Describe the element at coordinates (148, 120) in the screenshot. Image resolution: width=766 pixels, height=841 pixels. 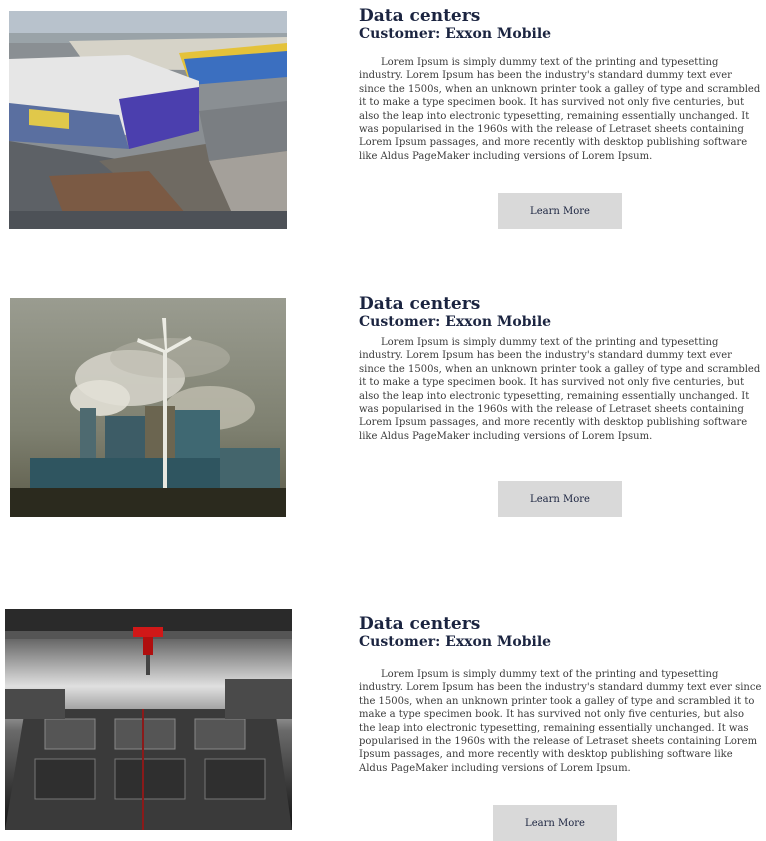
I see `data-center-aerial-photo` at that location.